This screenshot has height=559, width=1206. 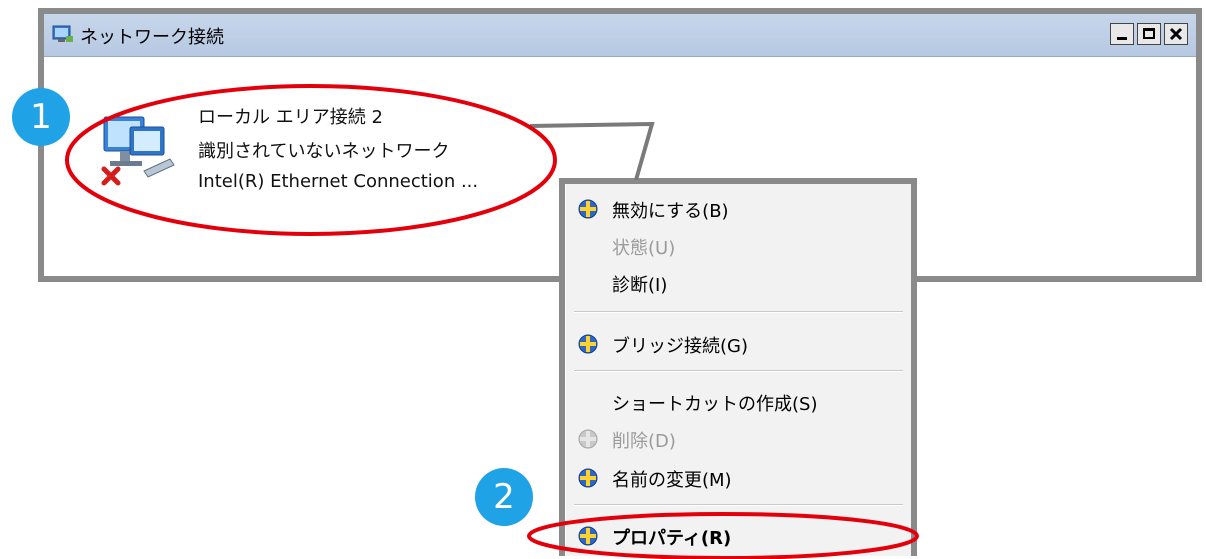 What do you see at coordinates (723, 535) in the screenshot?
I see `highlight-properties-ellipse` at bounding box center [723, 535].